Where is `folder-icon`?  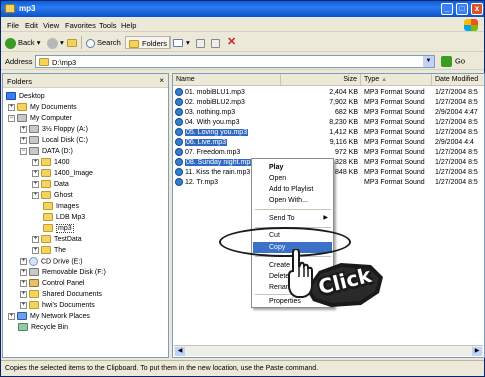
folder-icon is located at coordinates (34, 294).